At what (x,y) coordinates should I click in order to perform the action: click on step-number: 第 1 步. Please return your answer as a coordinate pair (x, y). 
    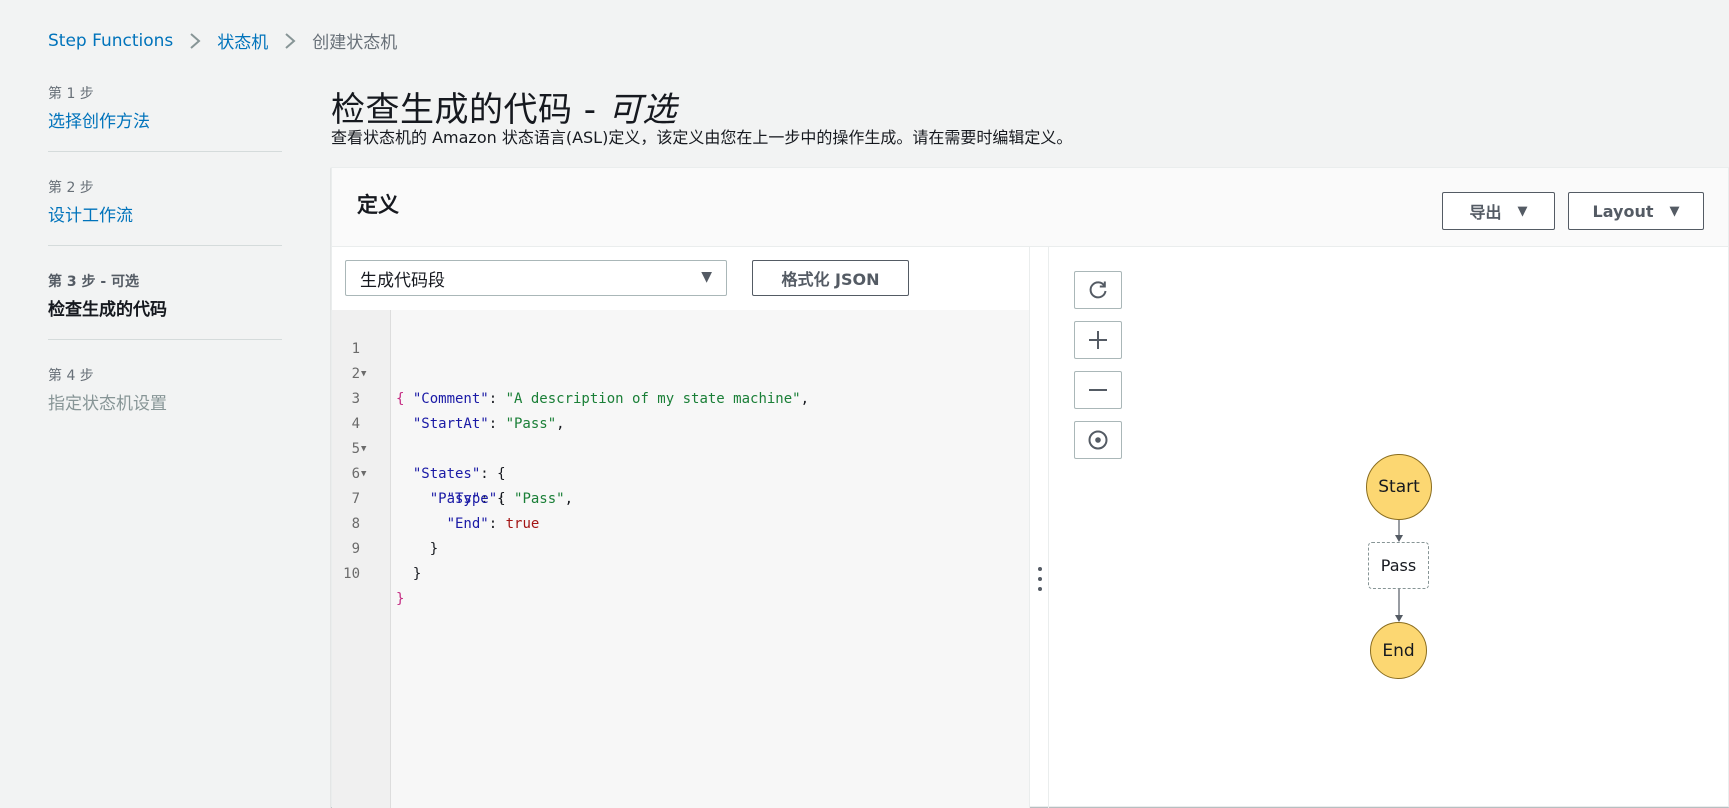
    Looking at the image, I should click on (71, 94).